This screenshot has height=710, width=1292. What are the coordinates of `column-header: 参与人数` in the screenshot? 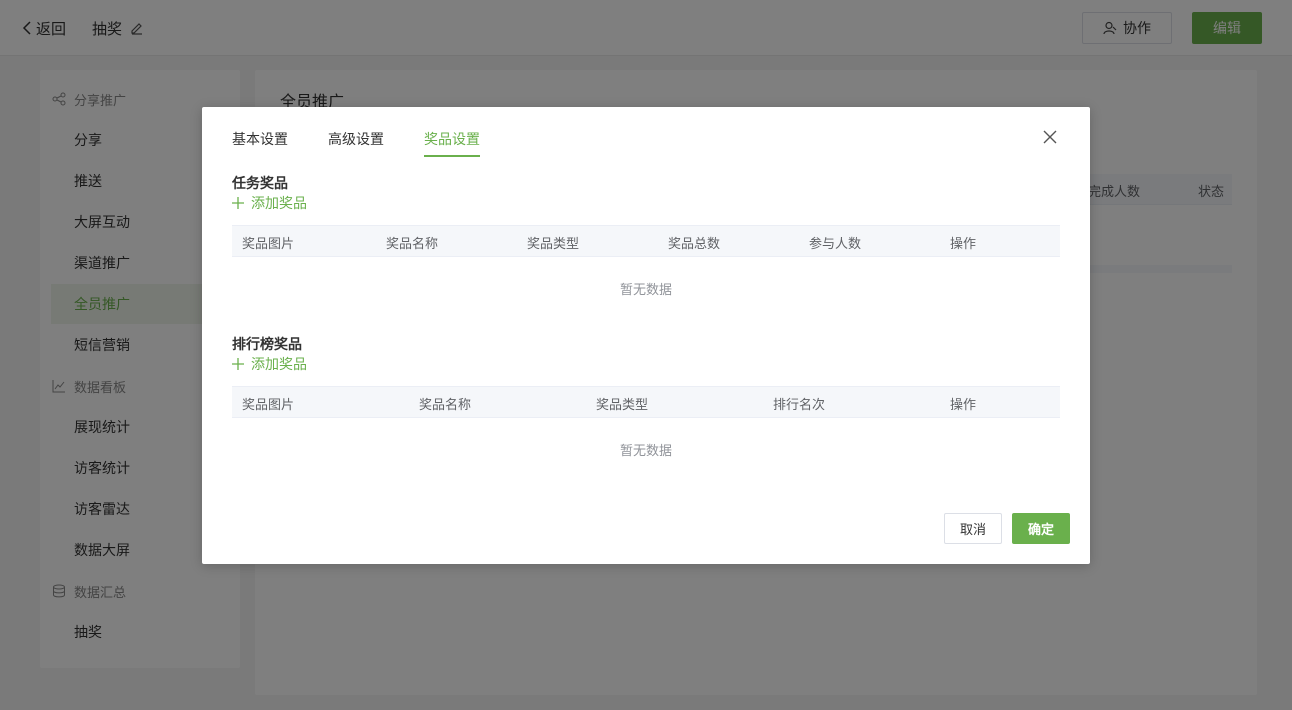 It's located at (835, 244).